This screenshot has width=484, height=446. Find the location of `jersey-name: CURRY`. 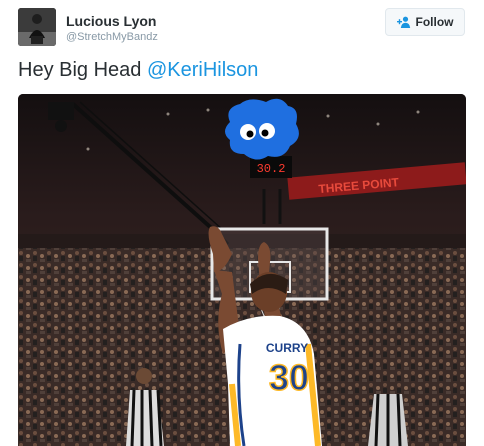

jersey-name: CURRY is located at coordinates (287, 348).